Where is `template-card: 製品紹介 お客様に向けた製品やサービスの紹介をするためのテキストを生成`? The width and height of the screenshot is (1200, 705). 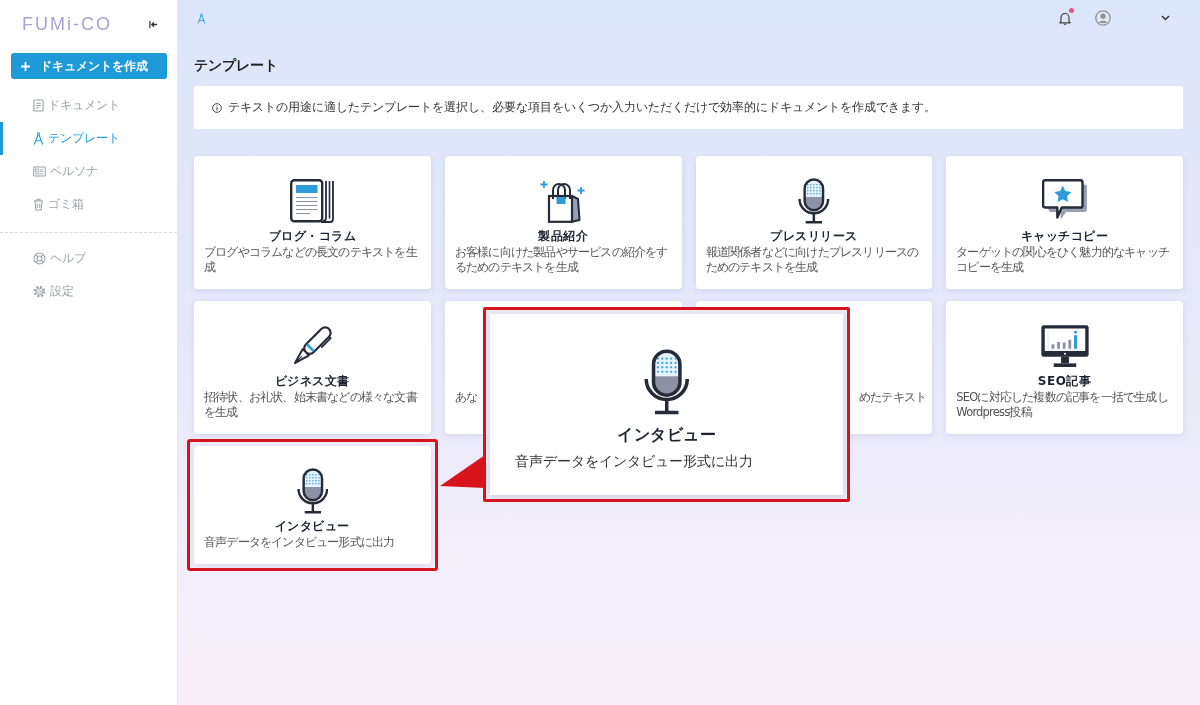 template-card: 製品紹介 お客様に向けた製品やサービスの紹介をするためのテキストを生成 is located at coordinates (563, 222).